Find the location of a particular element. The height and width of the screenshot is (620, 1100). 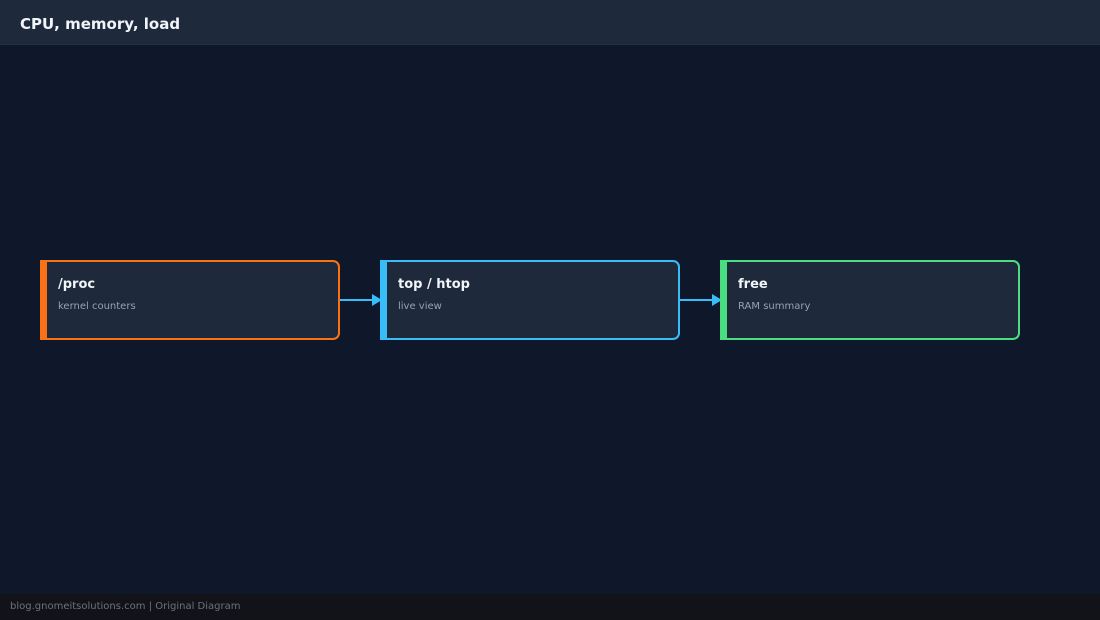

node-title: top / htop is located at coordinates (434, 284).